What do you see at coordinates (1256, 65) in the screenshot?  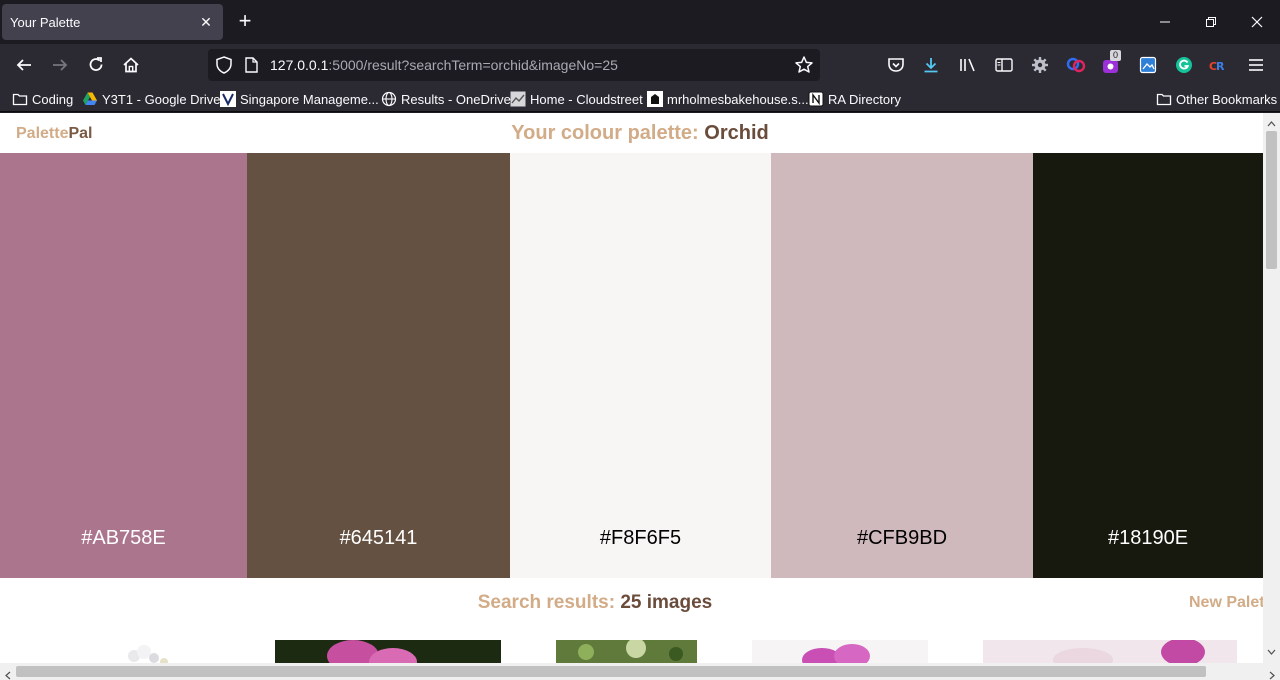 I see `menu-hamburger-icon` at bounding box center [1256, 65].